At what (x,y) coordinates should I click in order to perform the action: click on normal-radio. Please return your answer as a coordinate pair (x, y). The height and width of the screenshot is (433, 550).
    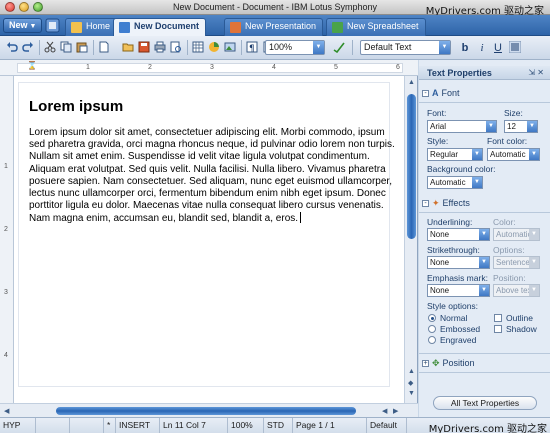
    Looking at the image, I should click on (432, 318).